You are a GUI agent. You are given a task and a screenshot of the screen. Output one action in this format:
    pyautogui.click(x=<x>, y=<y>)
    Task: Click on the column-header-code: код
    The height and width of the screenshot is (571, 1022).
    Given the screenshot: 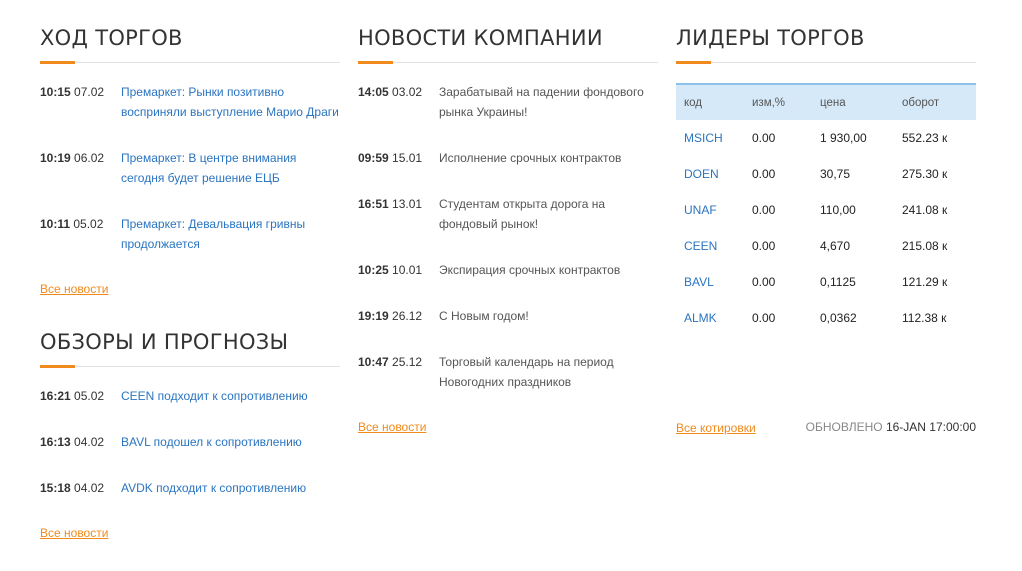 What is the action you would take?
    pyautogui.click(x=714, y=102)
    